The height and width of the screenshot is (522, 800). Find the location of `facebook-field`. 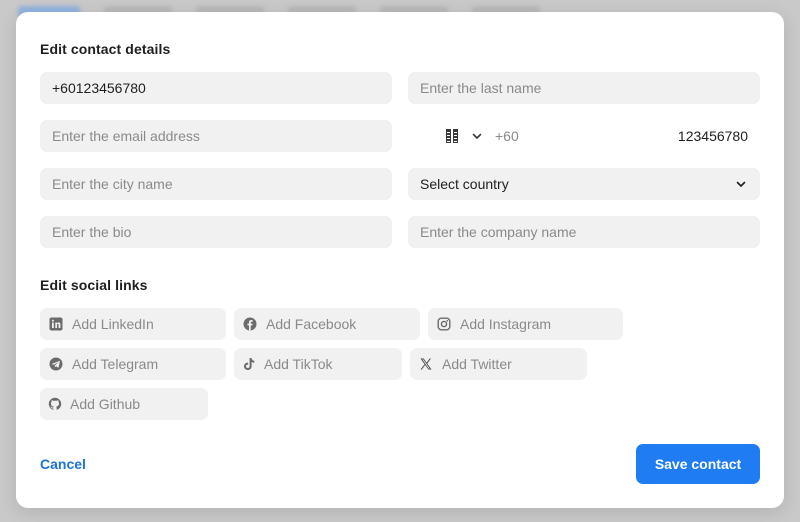

facebook-field is located at coordinates (327, 324).